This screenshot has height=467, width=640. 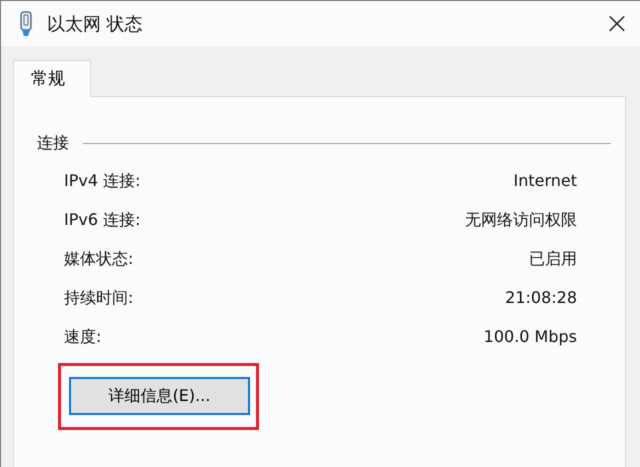 What do you see at coordinates (530, 337) in the screenshot?
I see `field-value: 100.0 Mbps` at bounding box center [530, 337].